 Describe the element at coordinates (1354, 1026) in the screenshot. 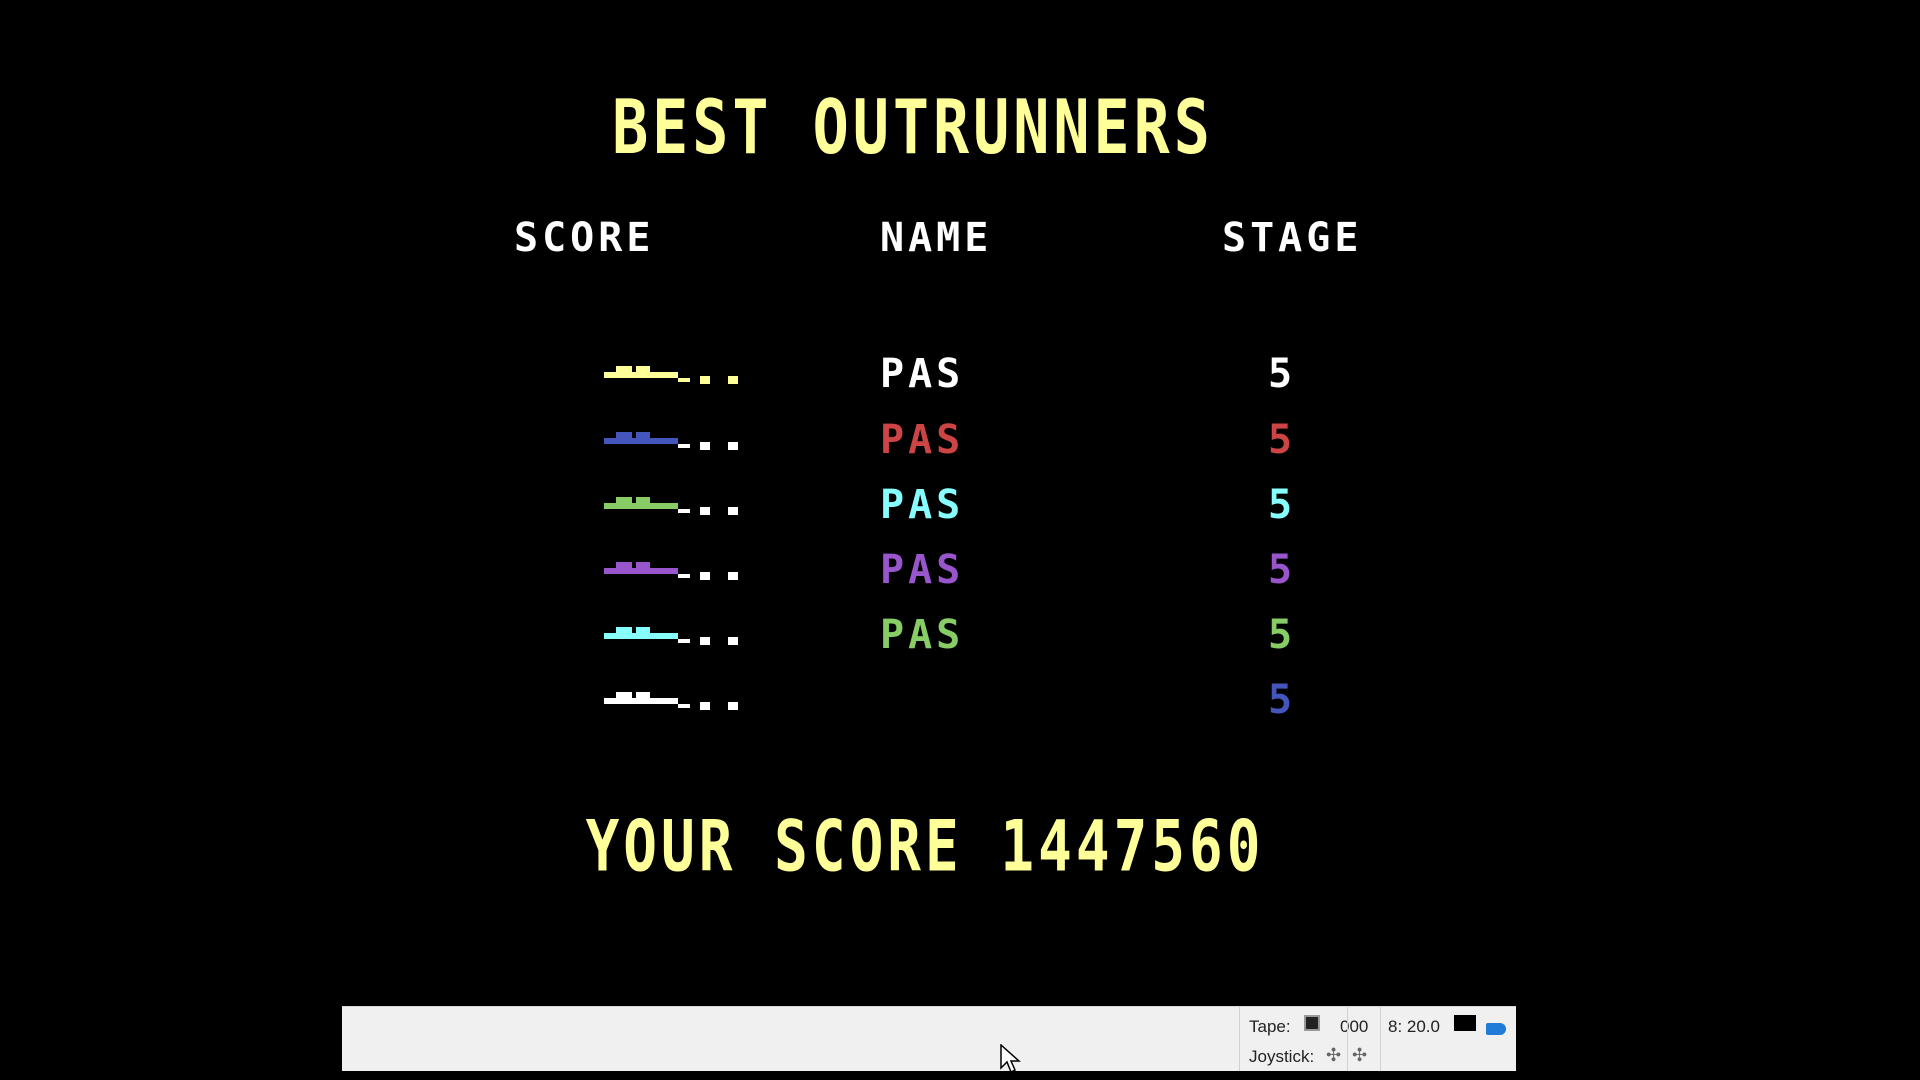

I see `tape-counter: 000` at that location.